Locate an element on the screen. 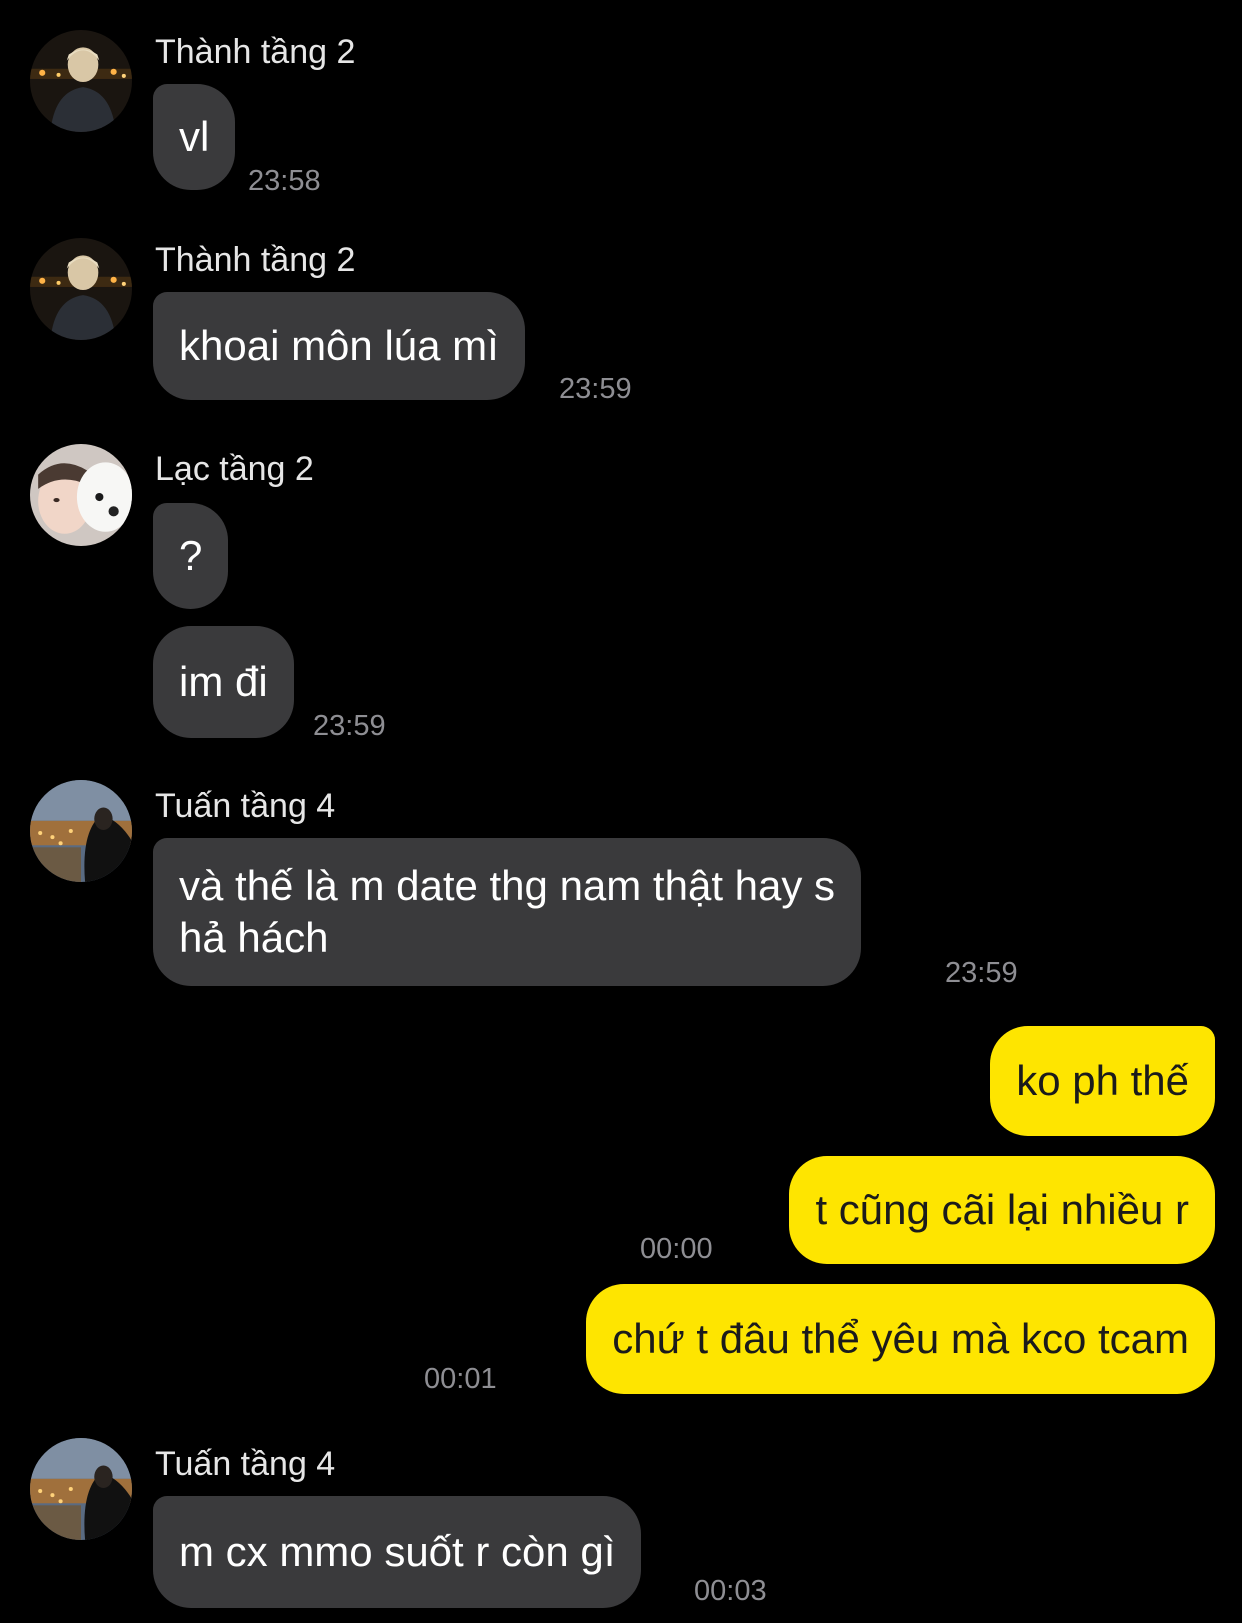 This screenshot has width=1242, height=1623. message-text: im đi is located at coordinates (223, 681).